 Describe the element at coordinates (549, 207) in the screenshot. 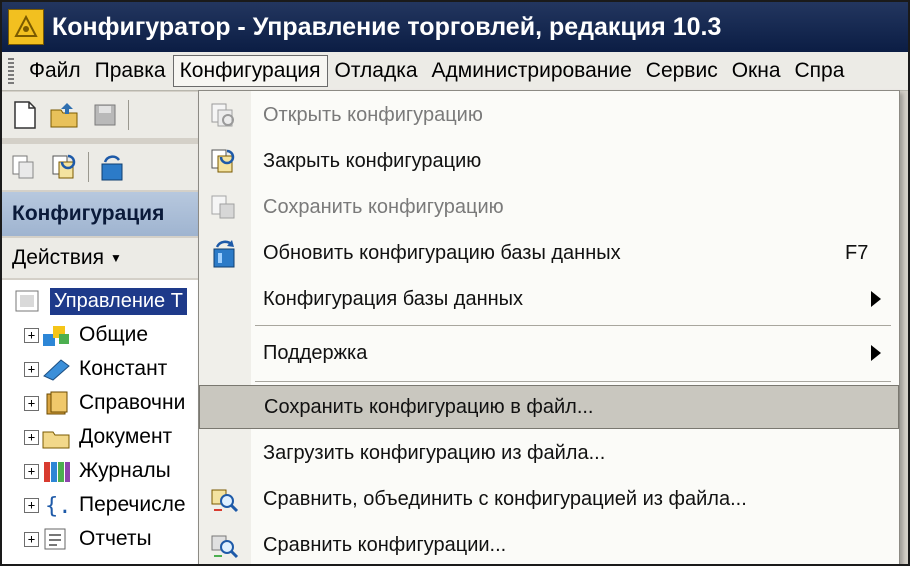

I see `menu-save-configuration: Сохранить конфигурацию` at that location.